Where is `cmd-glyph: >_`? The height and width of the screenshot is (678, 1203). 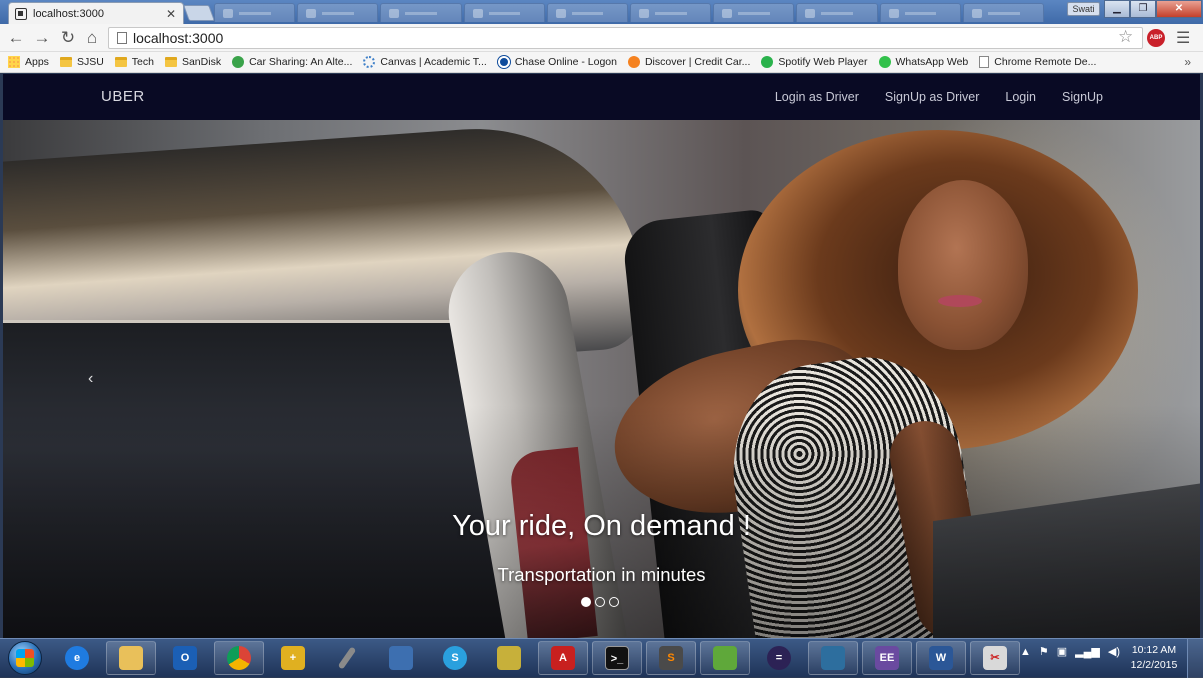 cmd-glyph: >_ is located at coordinates (617, 658).